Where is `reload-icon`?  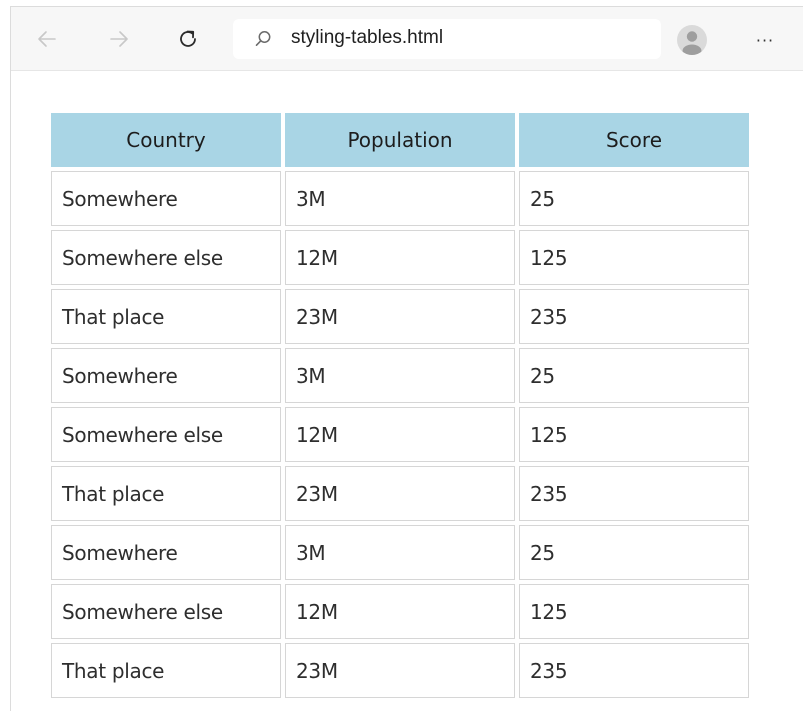
reload-icon is located at coordinates (188, 38).